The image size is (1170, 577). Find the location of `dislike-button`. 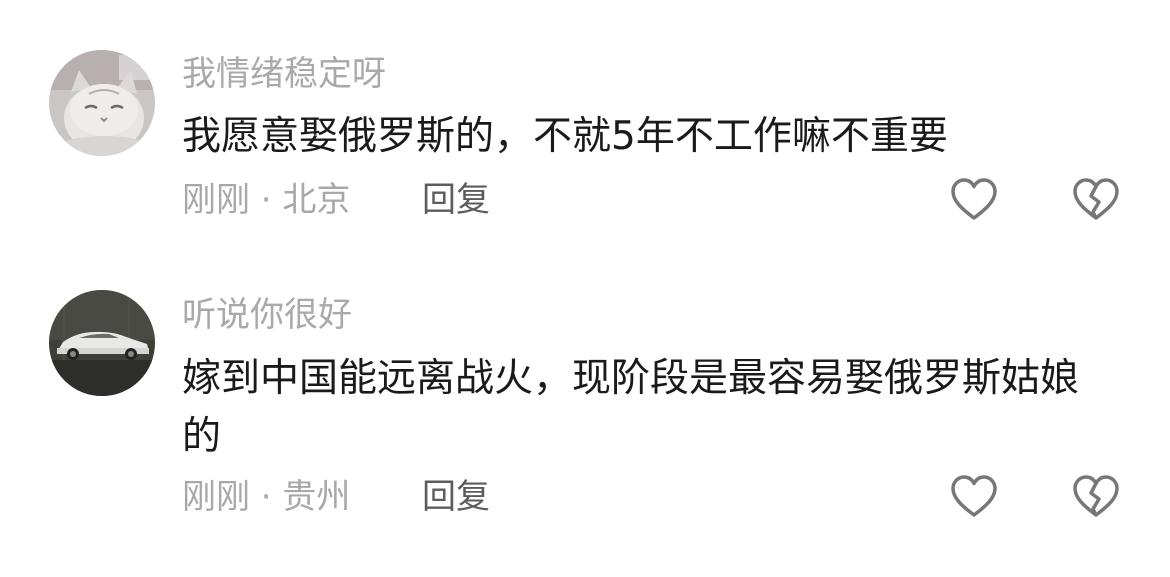

dislike-button is located at coordinates (1096, 497).